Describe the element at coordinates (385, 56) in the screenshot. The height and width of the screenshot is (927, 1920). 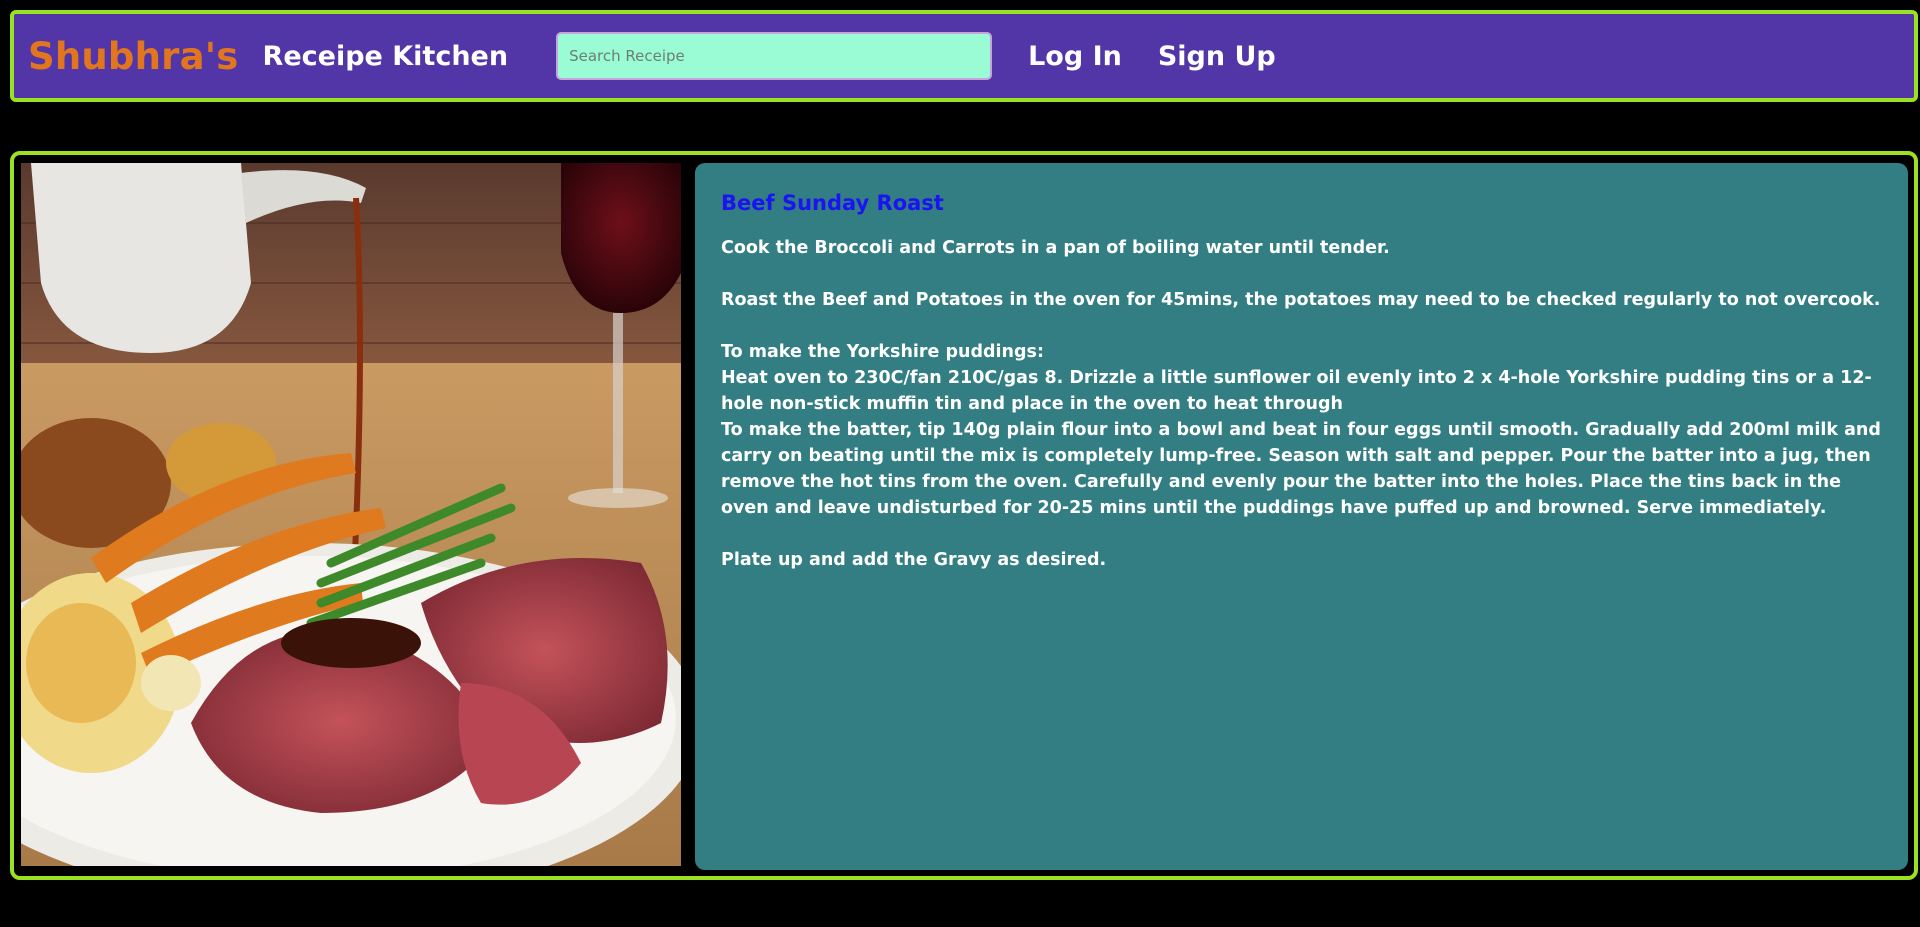
I see `brand-subtitle: Receipe Kitchen` at that location.